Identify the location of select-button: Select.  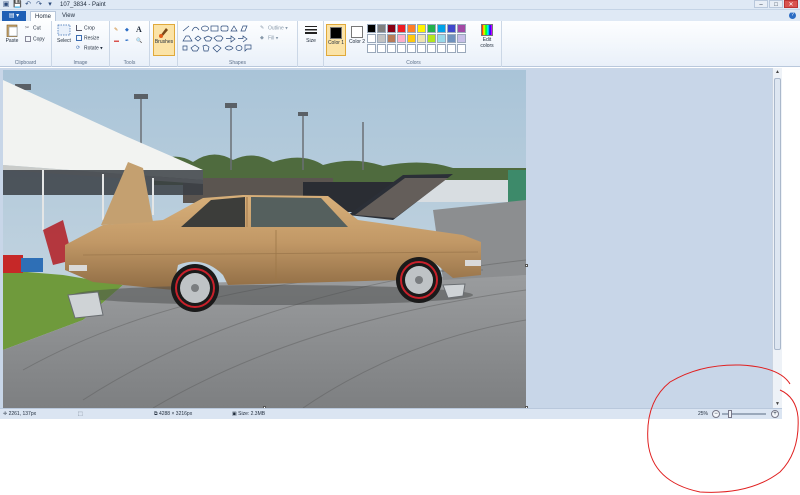
(64, 34).